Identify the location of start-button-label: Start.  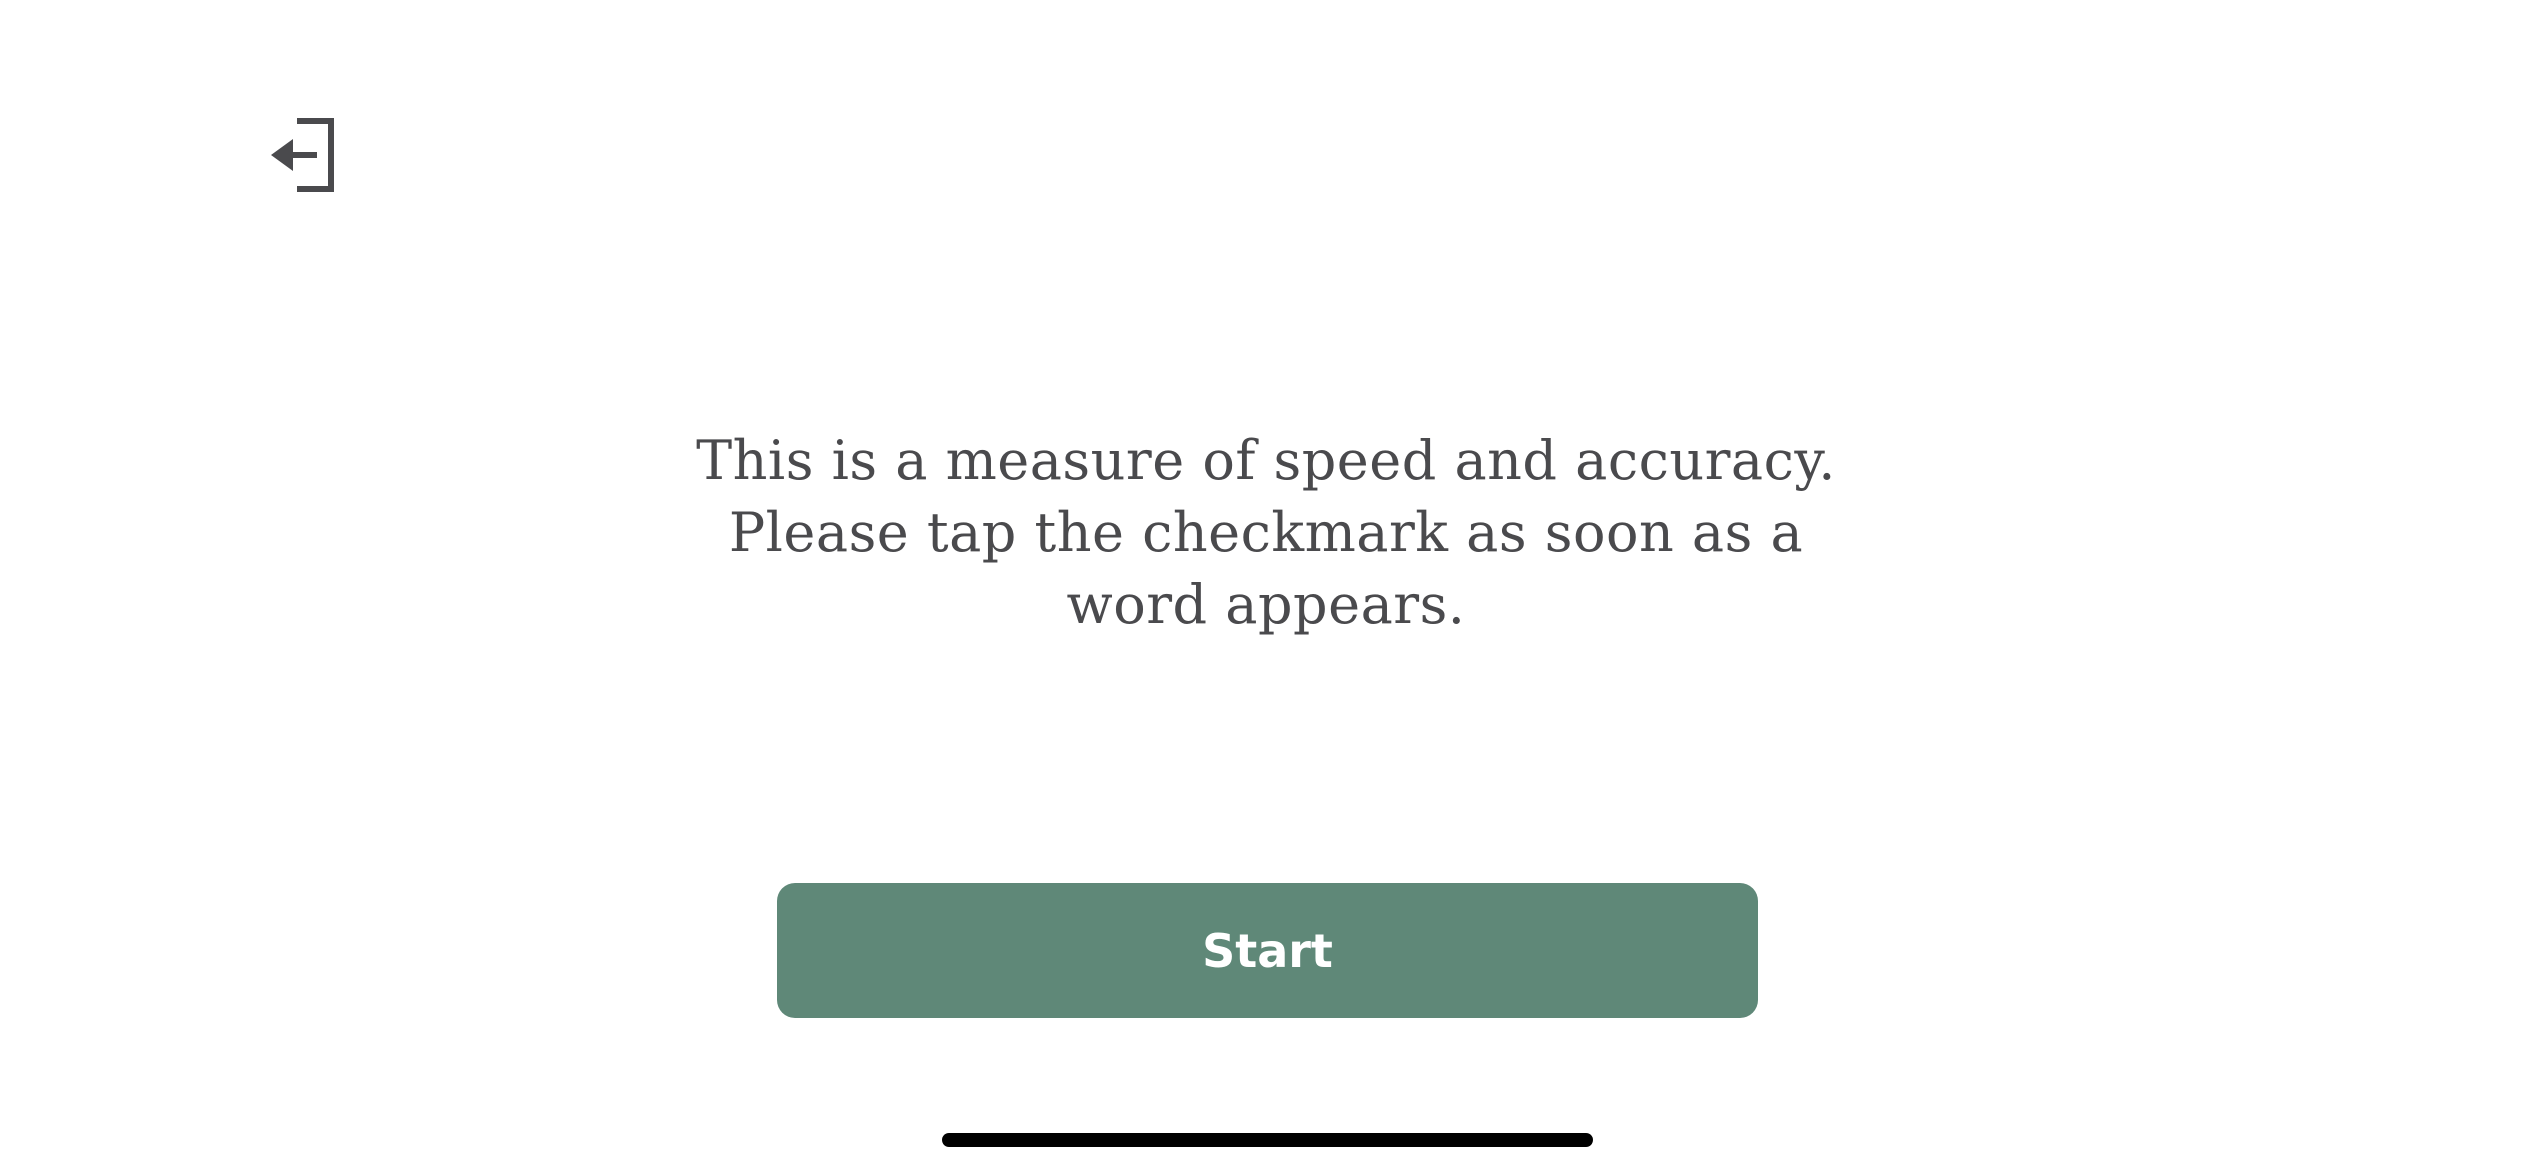
(1267, 950).